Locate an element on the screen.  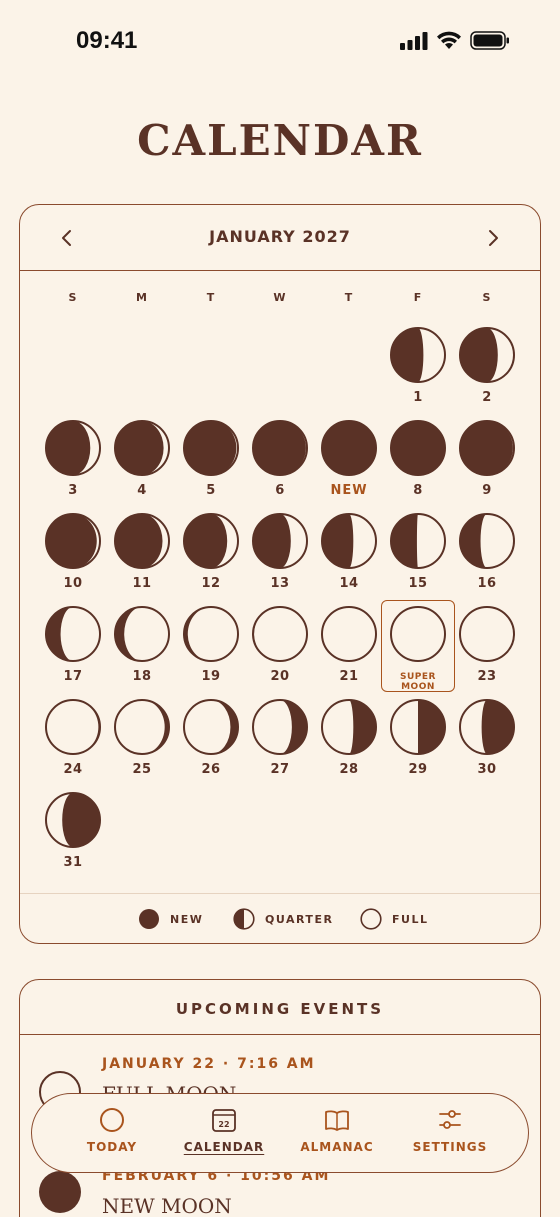
divider is located at coordinates (280, 1034).